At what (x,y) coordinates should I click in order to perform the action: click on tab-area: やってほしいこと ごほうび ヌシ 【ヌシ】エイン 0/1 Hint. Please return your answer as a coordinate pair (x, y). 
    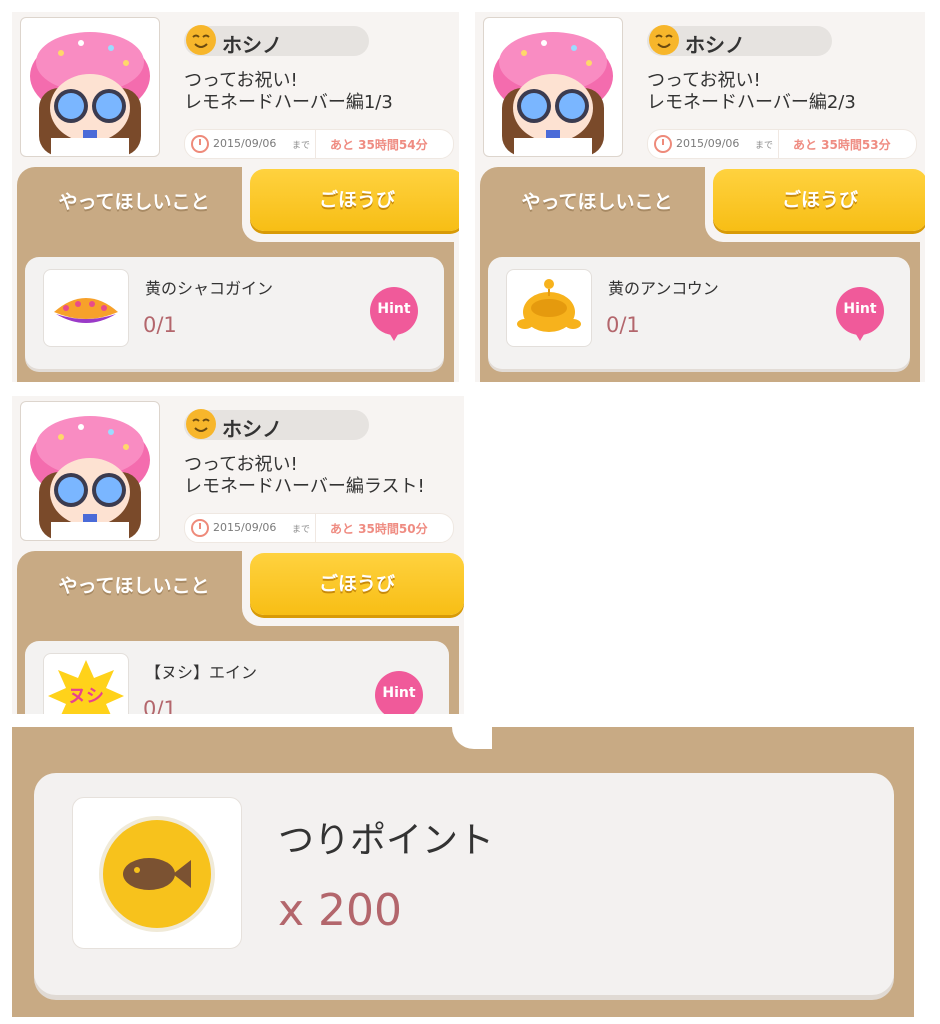
    Looking at the image, I should click on (240, 632).